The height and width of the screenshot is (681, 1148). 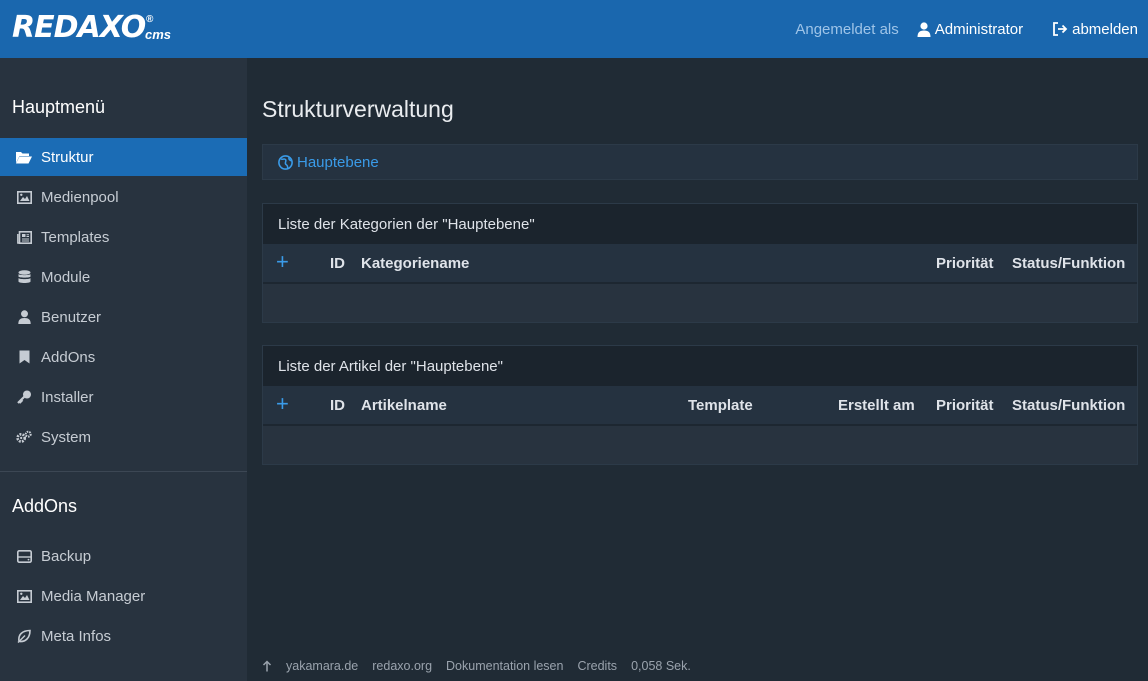 I want to click on sidebar-item-addons: AddOns, so click(x=123, y=357).